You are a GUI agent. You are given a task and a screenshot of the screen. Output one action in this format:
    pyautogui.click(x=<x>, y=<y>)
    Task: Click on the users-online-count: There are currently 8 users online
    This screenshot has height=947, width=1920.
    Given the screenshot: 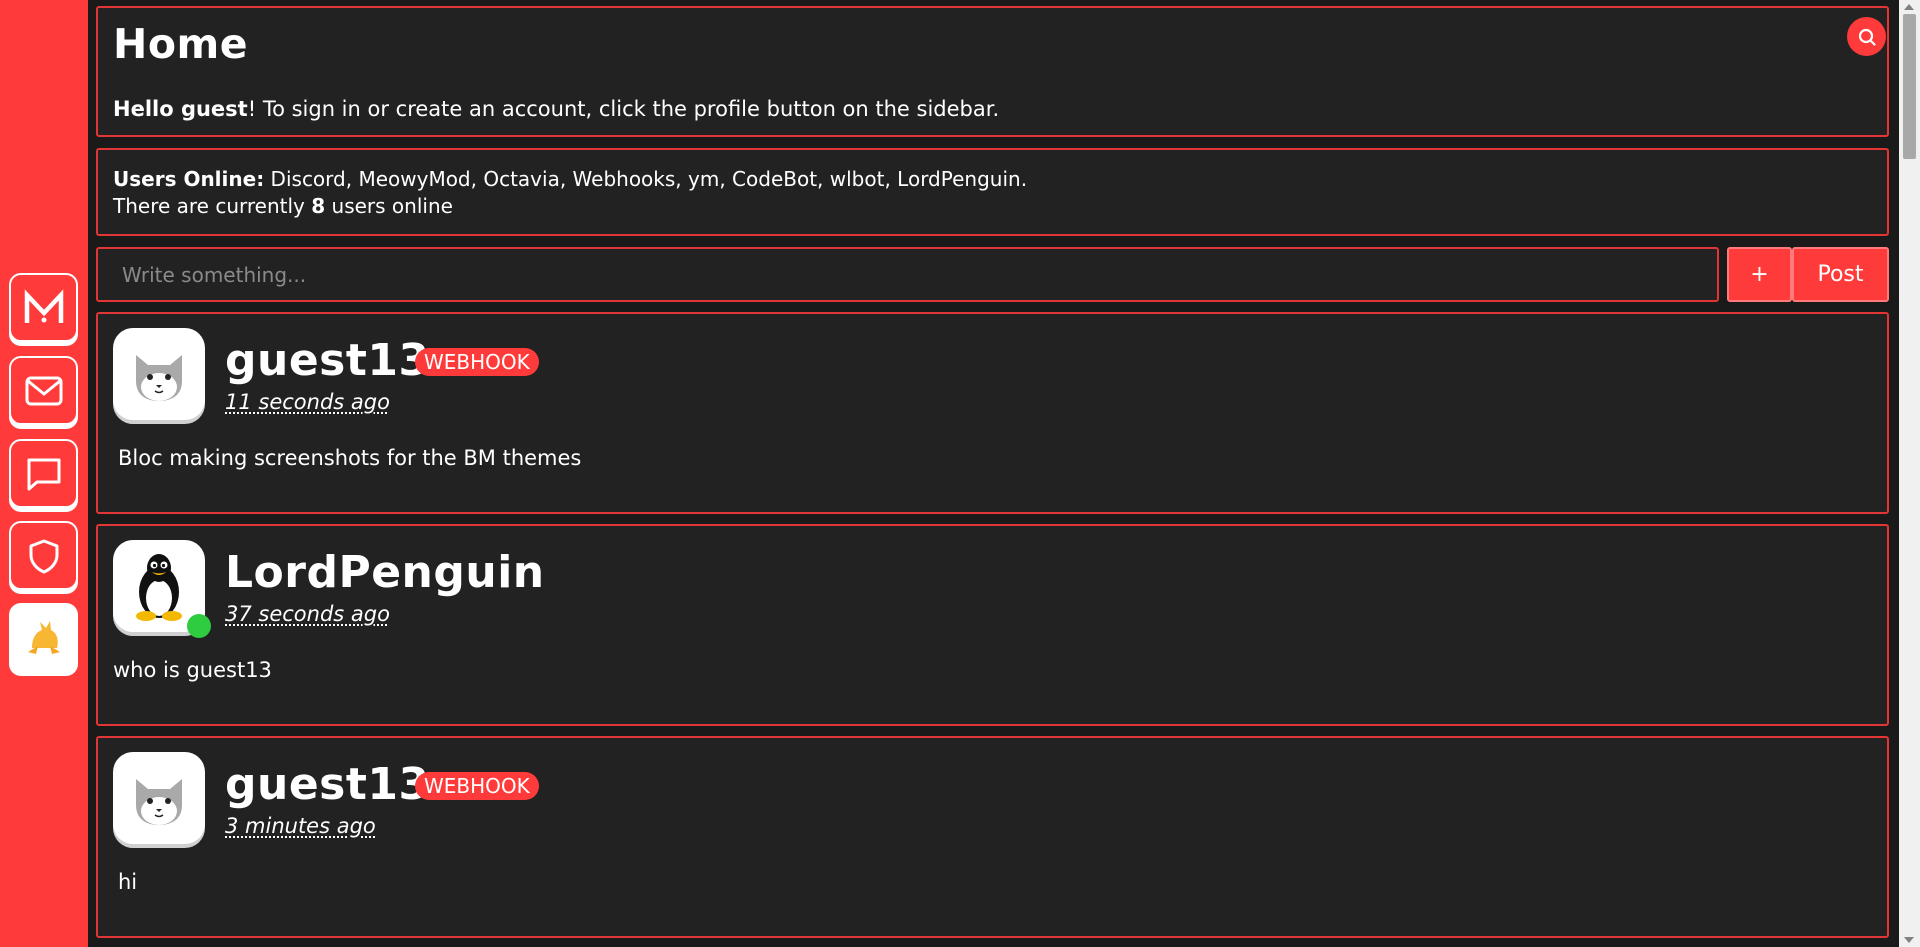 What is the action you would take?
    pyautogui.click(x=283, y=206)
    